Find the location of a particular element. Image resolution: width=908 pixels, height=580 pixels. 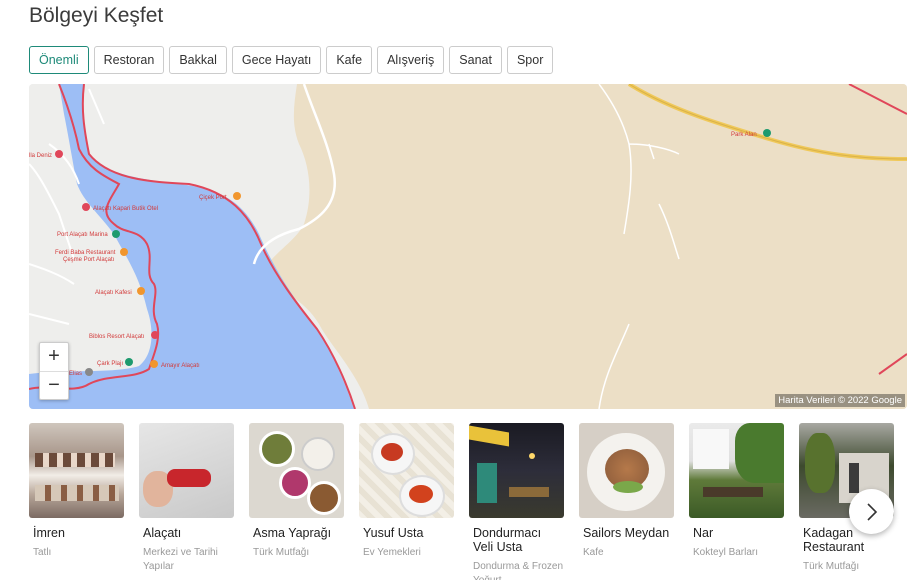

filter-bakkal: Bakkal is located at coordinates (198, 60).